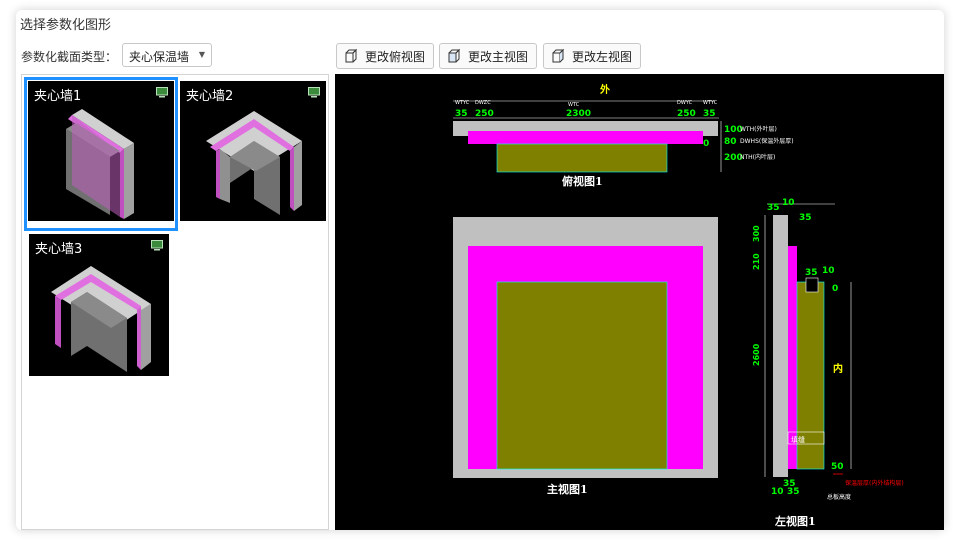 The image size is (962, 547). Describe the element at coordinates (839, 497) in the screenshot. I see `bottom-note: 总板高度` at that location.